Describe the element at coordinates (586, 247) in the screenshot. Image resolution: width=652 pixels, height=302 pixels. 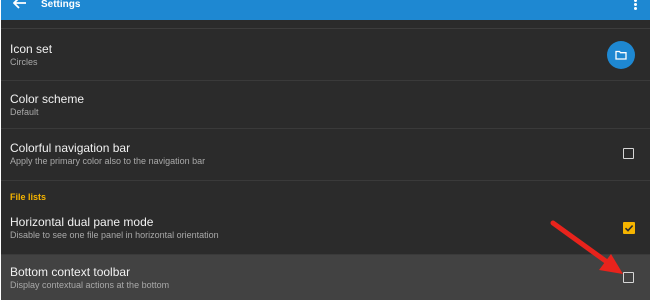
I see `red-arrow-icon` at that location.